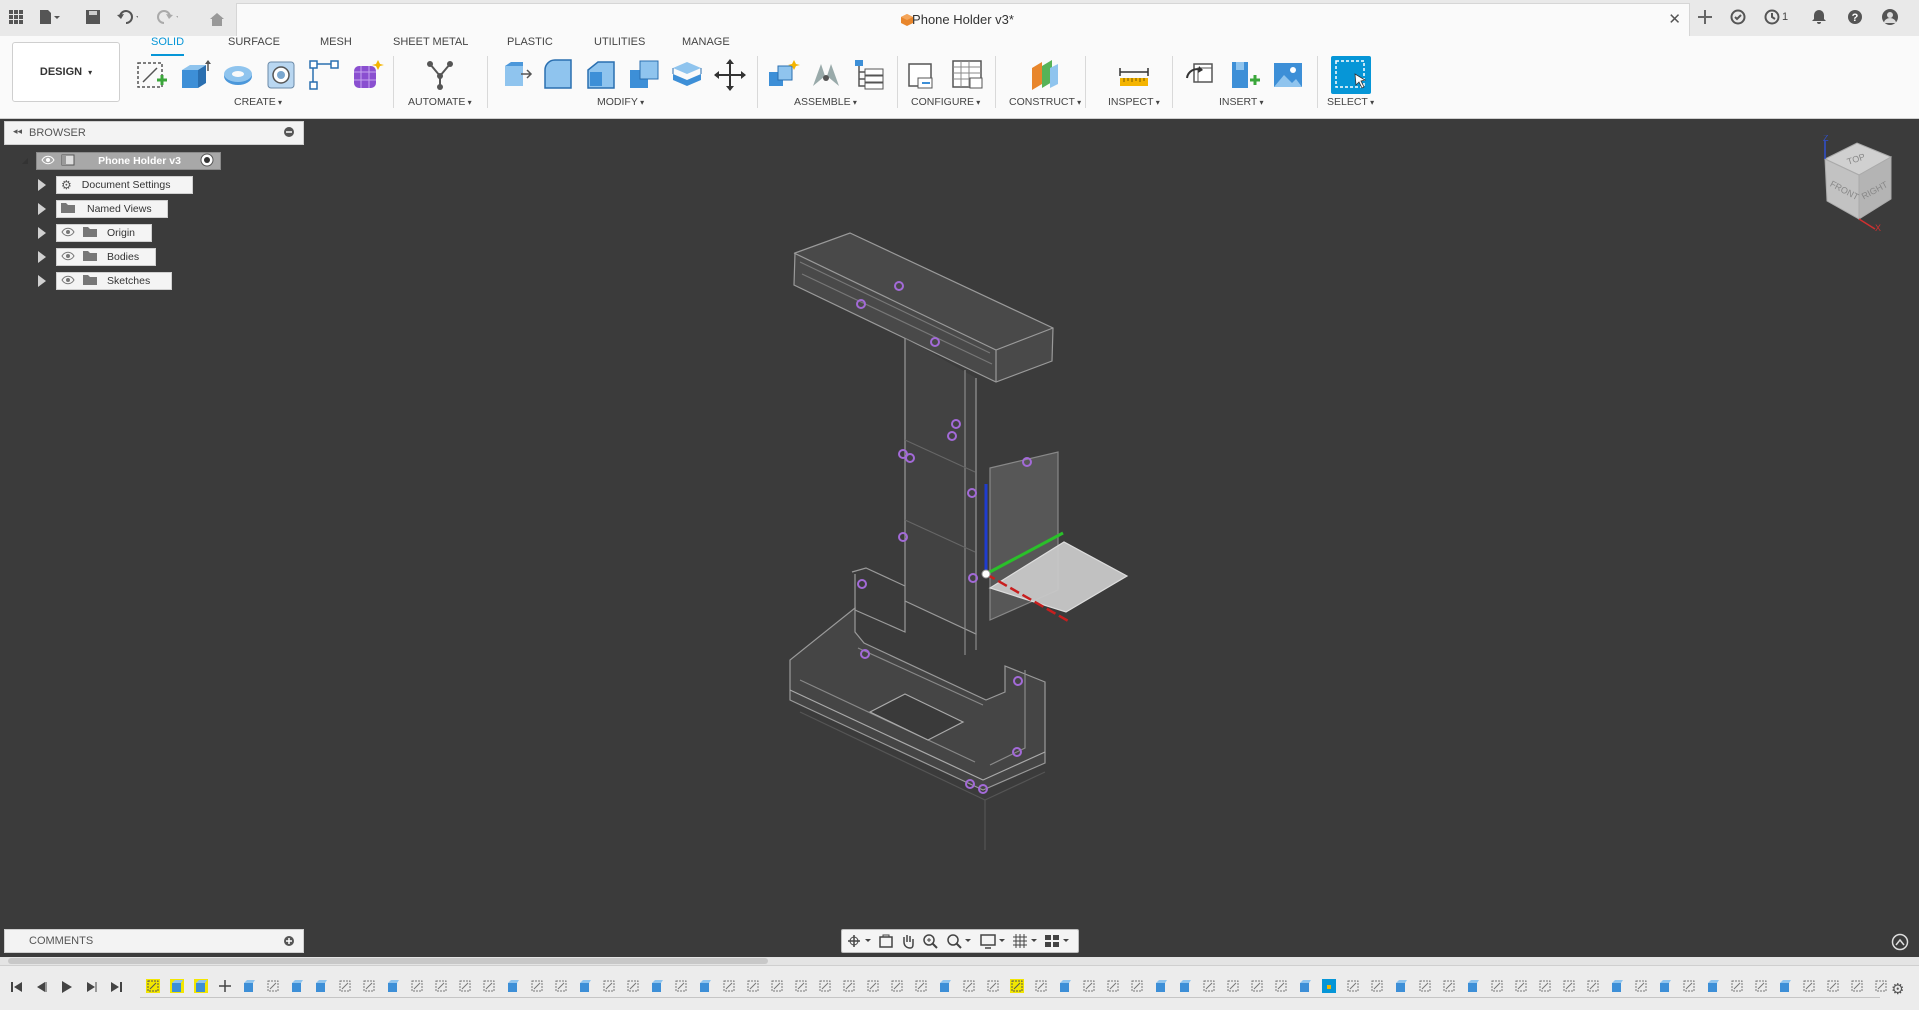  Describe the element at coordinates (367, 75) in the screenshot. I see `create-form-icon` at that location.